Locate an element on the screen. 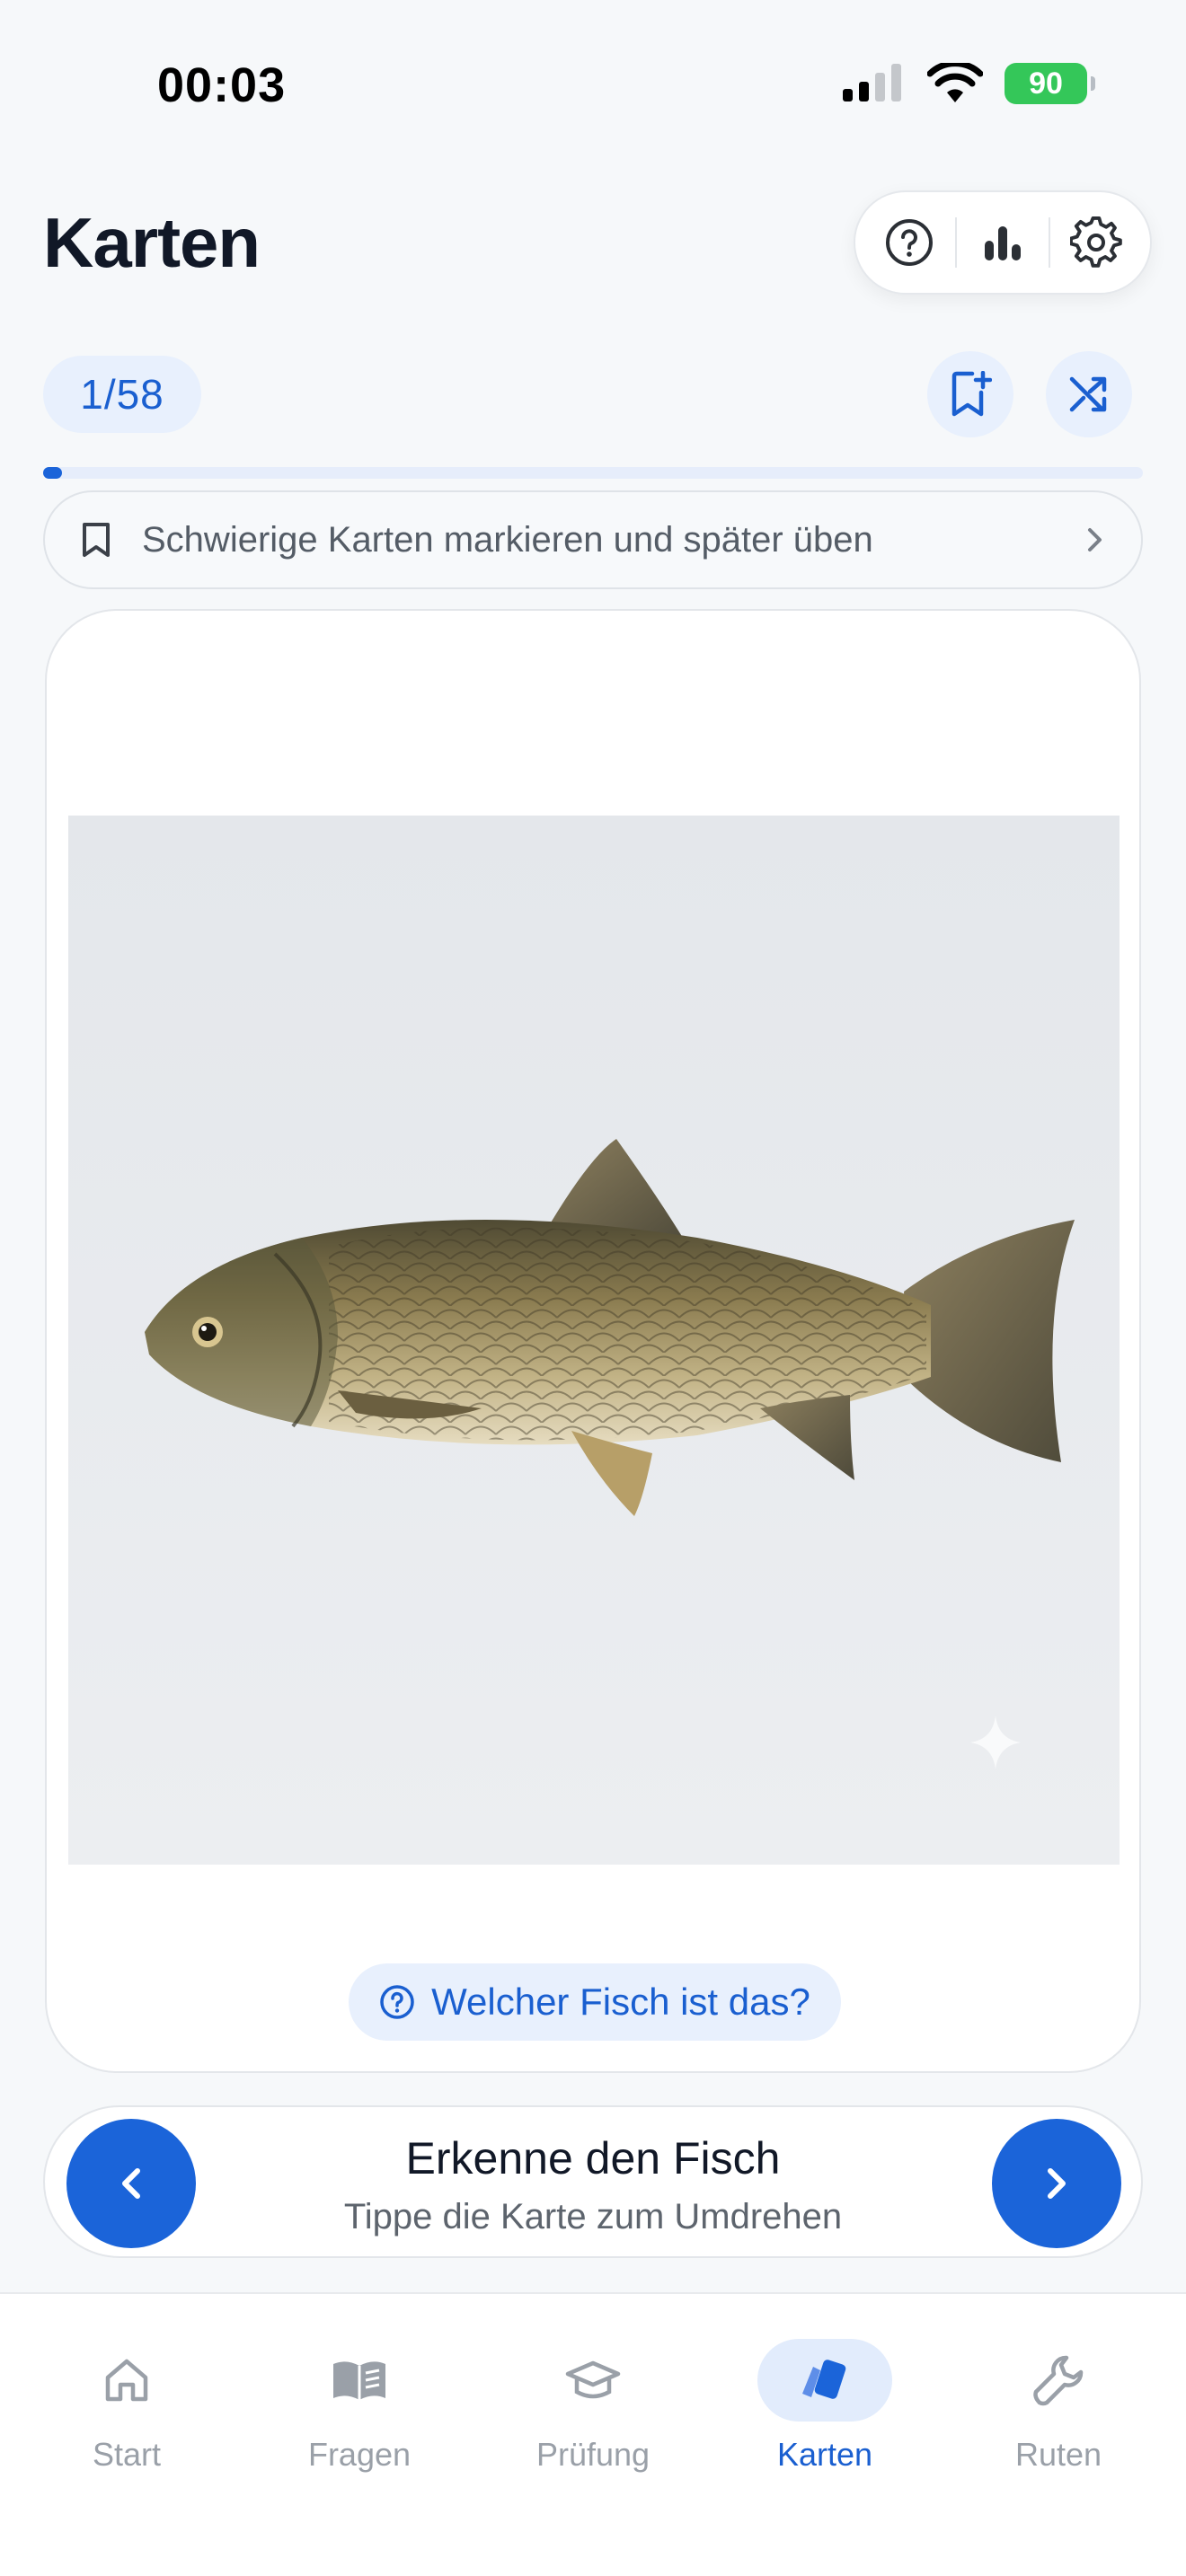 Image resolution: width=1186 pixels, height=2576 pixels. graduation-cap-icon is located at coordinates (593, 2379).